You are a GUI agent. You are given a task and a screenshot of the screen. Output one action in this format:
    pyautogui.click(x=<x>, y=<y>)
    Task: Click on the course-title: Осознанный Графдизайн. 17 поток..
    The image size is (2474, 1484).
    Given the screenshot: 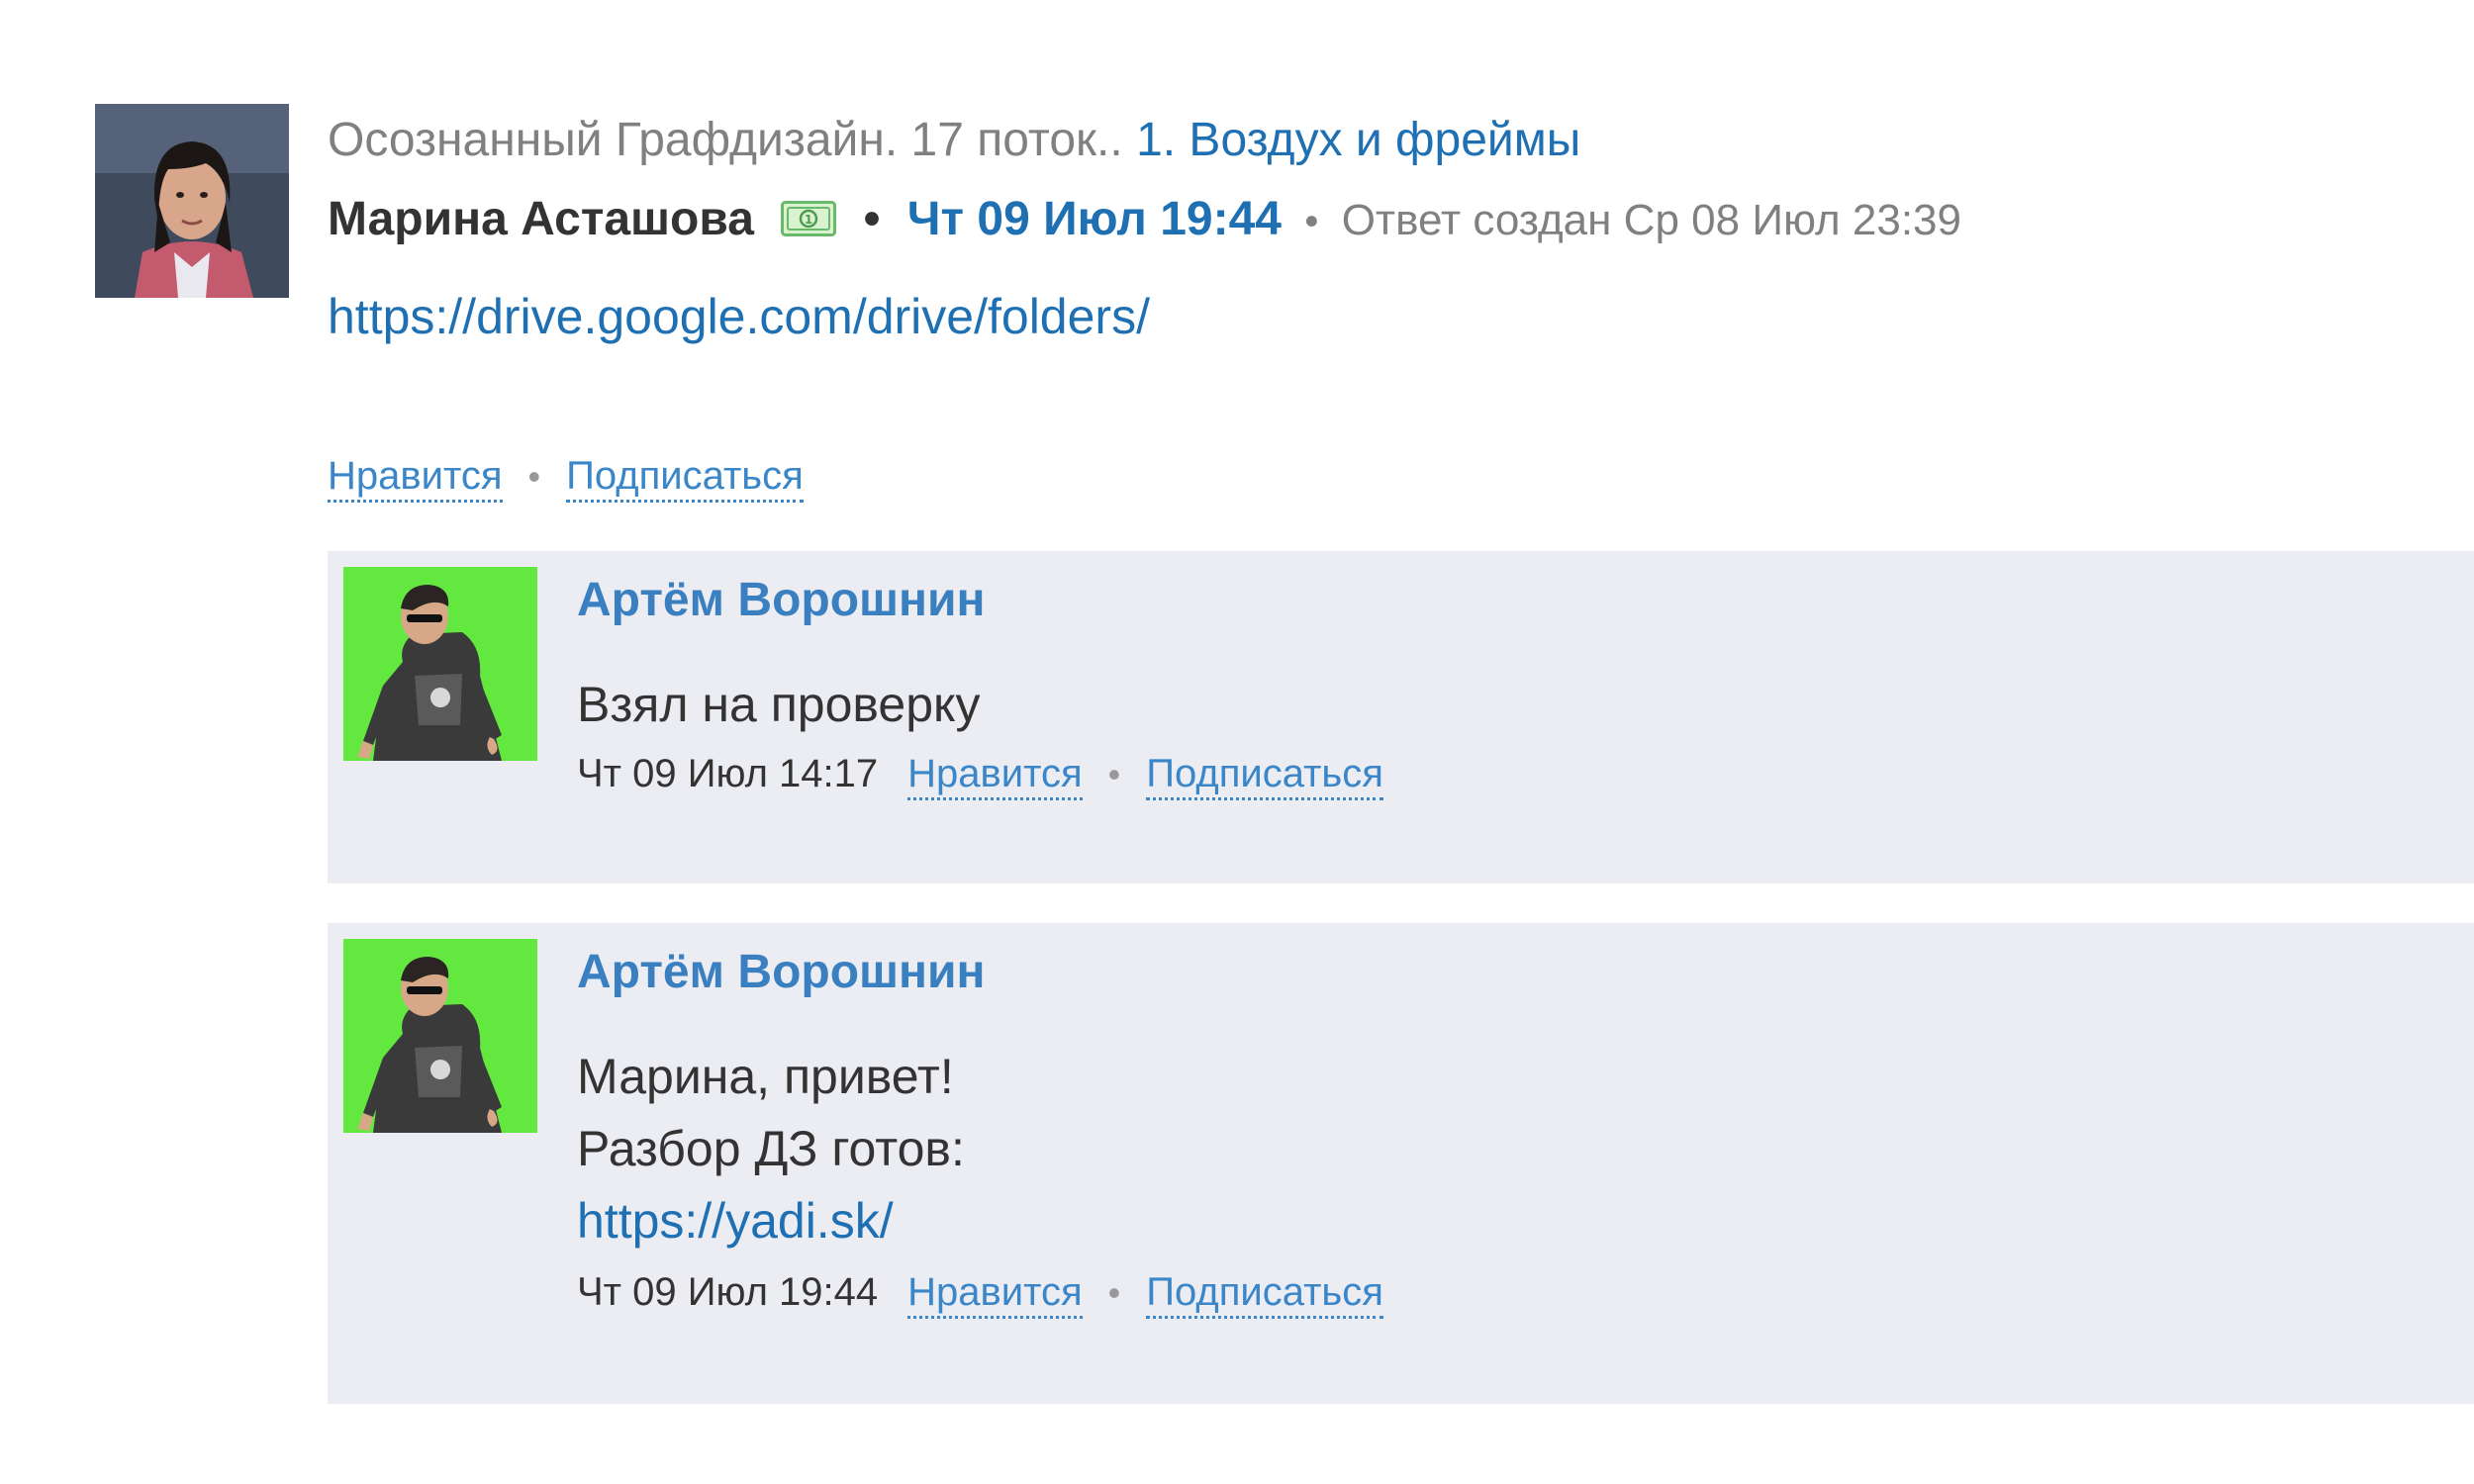 What is the action you would take?
    pyautogui.click(x=733, y=140)
    